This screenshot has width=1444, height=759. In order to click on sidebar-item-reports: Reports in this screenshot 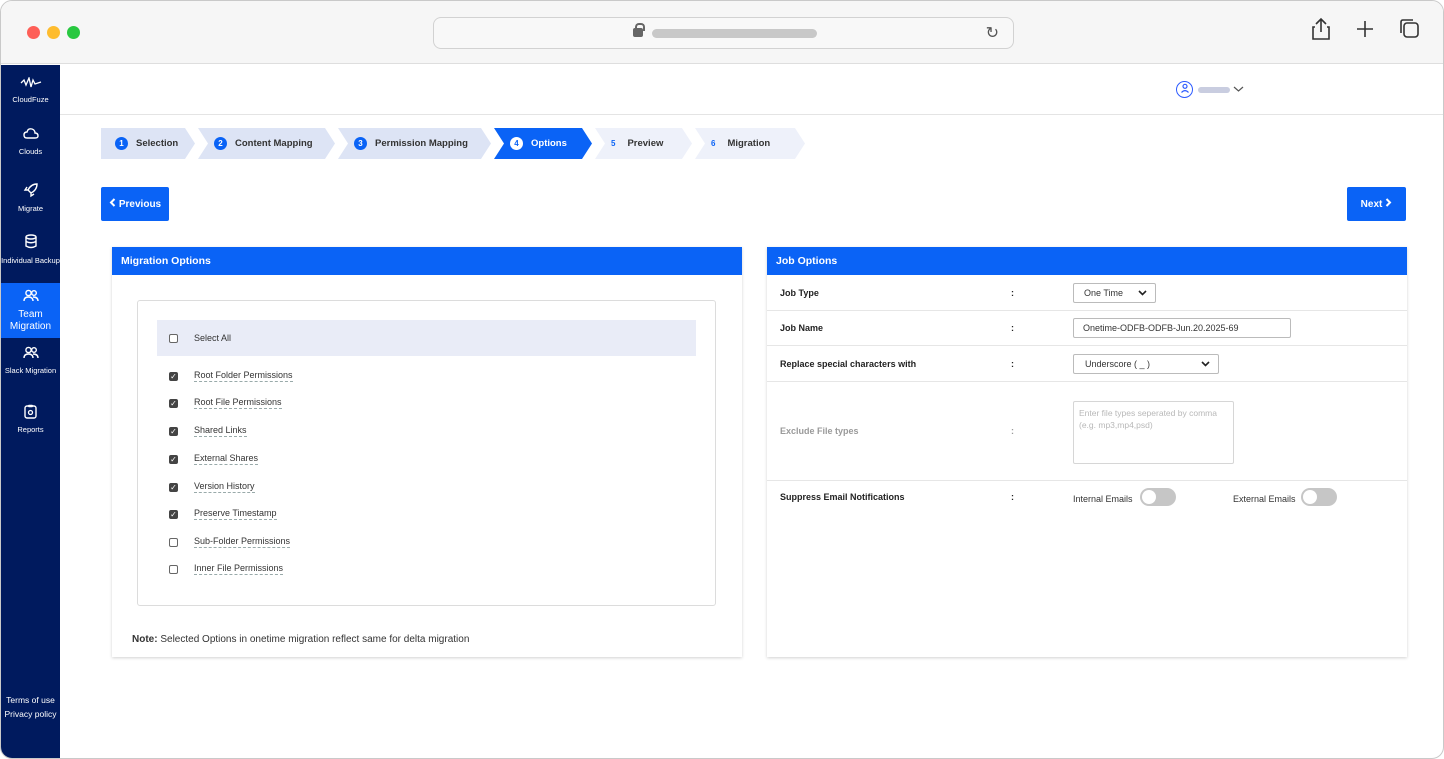, I will do `click(30, 419)`.